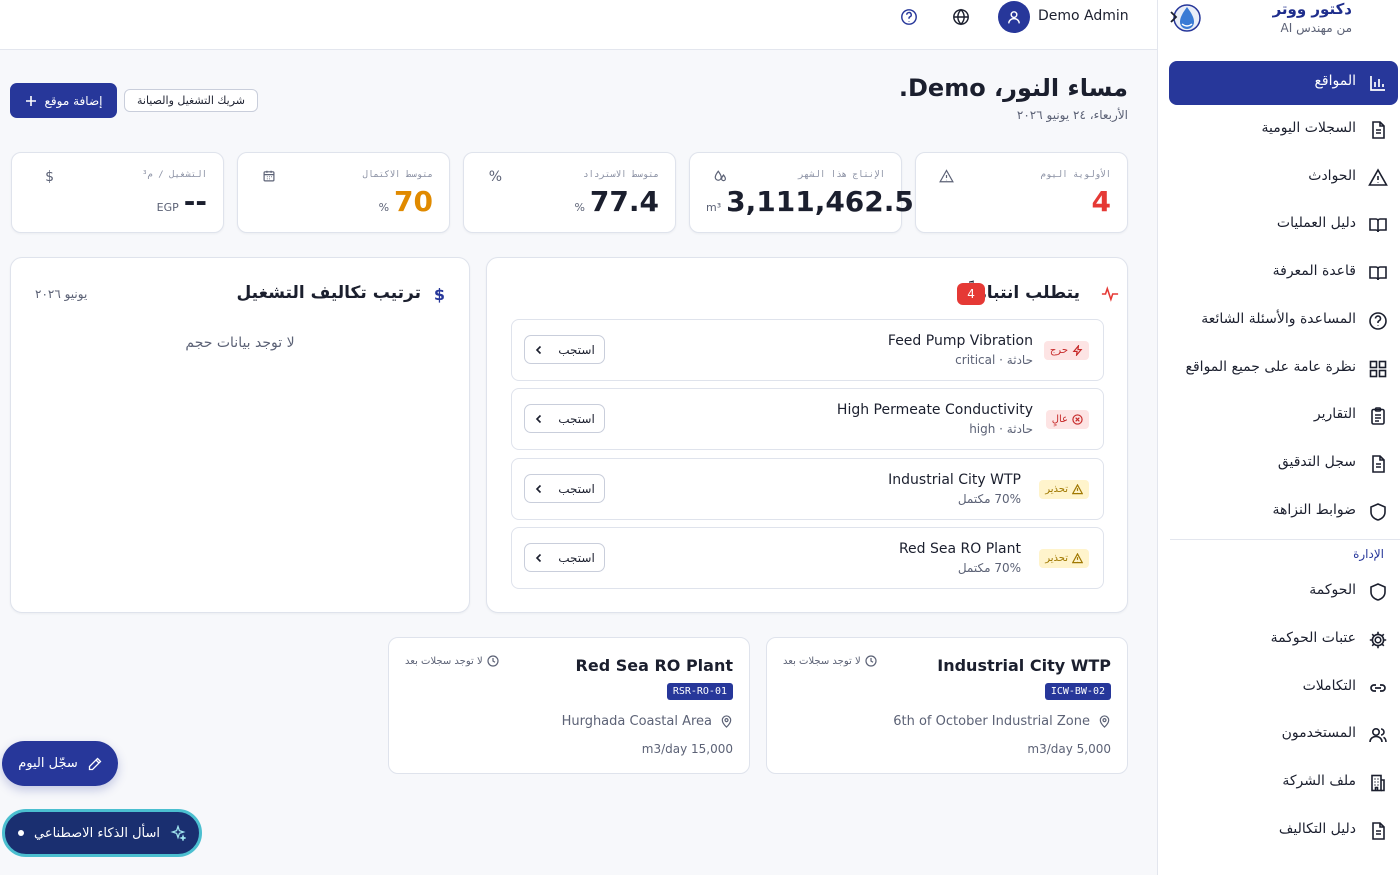  I want to click on sidebar-item-label: ضوابط النزاهة, so click(1314, 510).